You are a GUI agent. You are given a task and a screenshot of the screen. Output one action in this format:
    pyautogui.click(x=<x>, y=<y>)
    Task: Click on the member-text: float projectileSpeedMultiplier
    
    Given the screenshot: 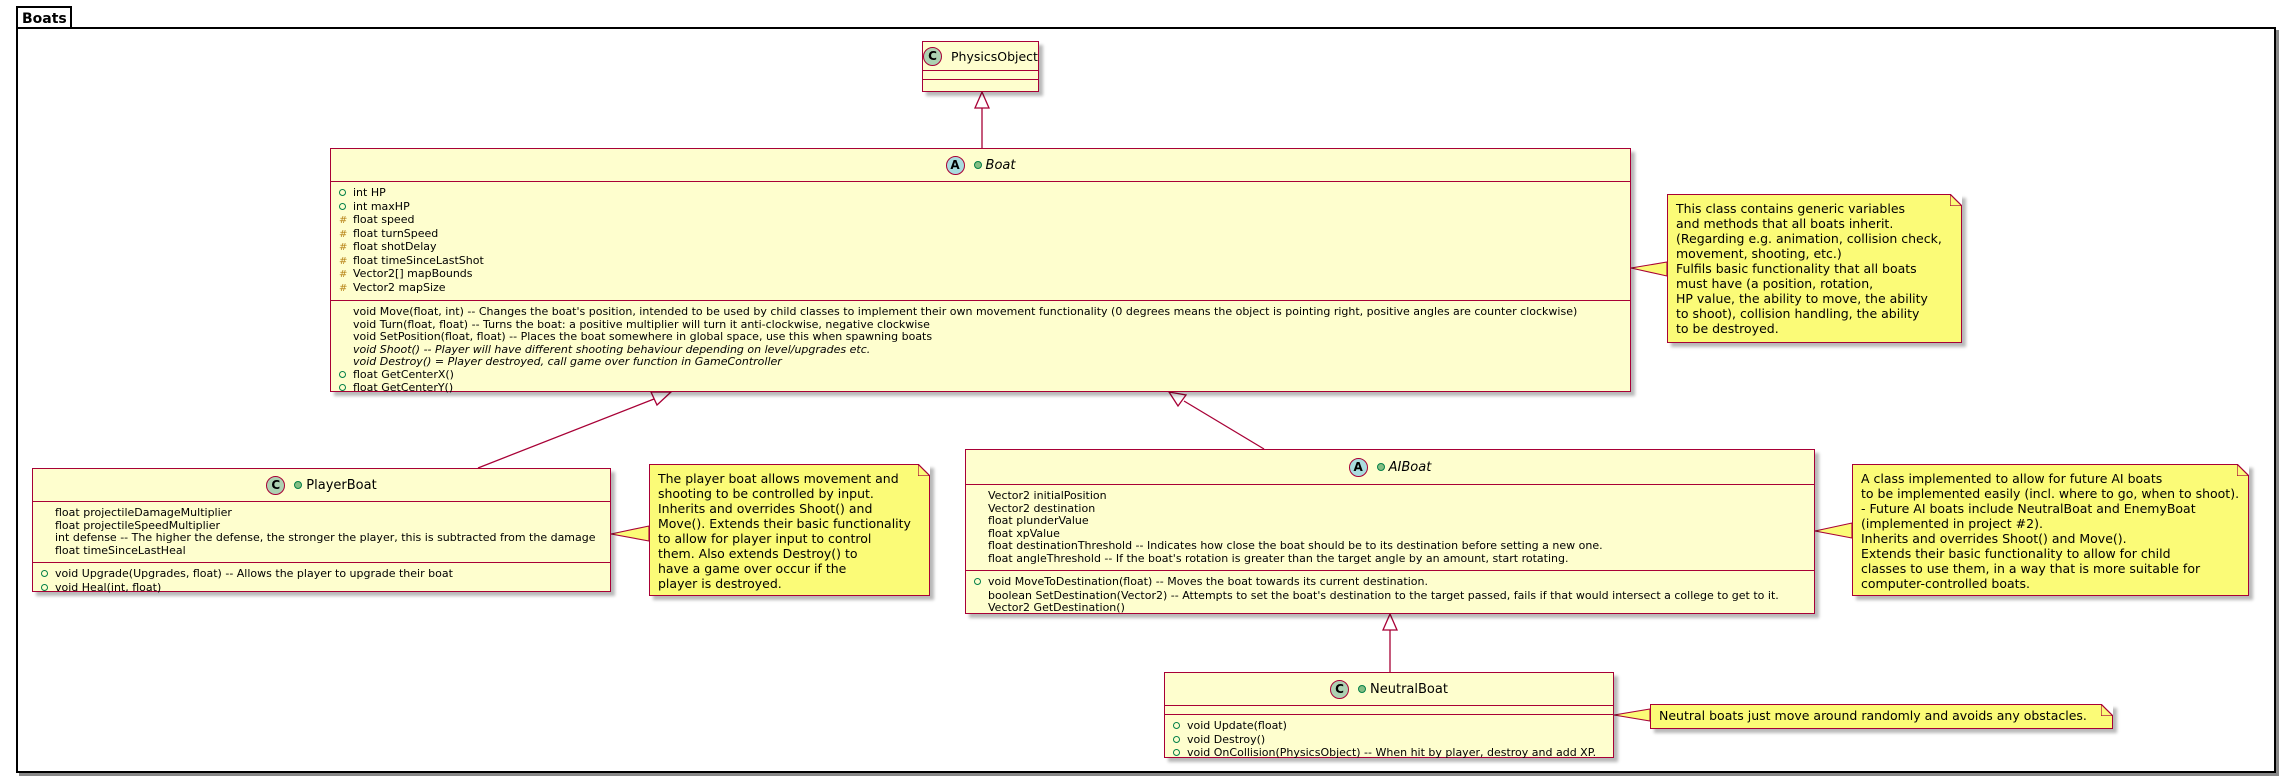 What is the action you would take?
    pyautogui.click(x=138, y=525)
    